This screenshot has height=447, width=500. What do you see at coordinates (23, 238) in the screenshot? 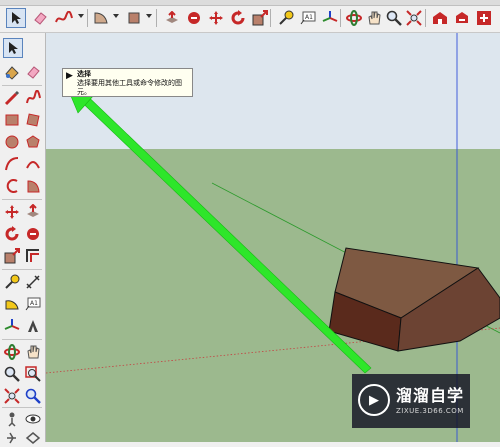
I see `tool-sidebar: A1` at bounding box center [23, 238].